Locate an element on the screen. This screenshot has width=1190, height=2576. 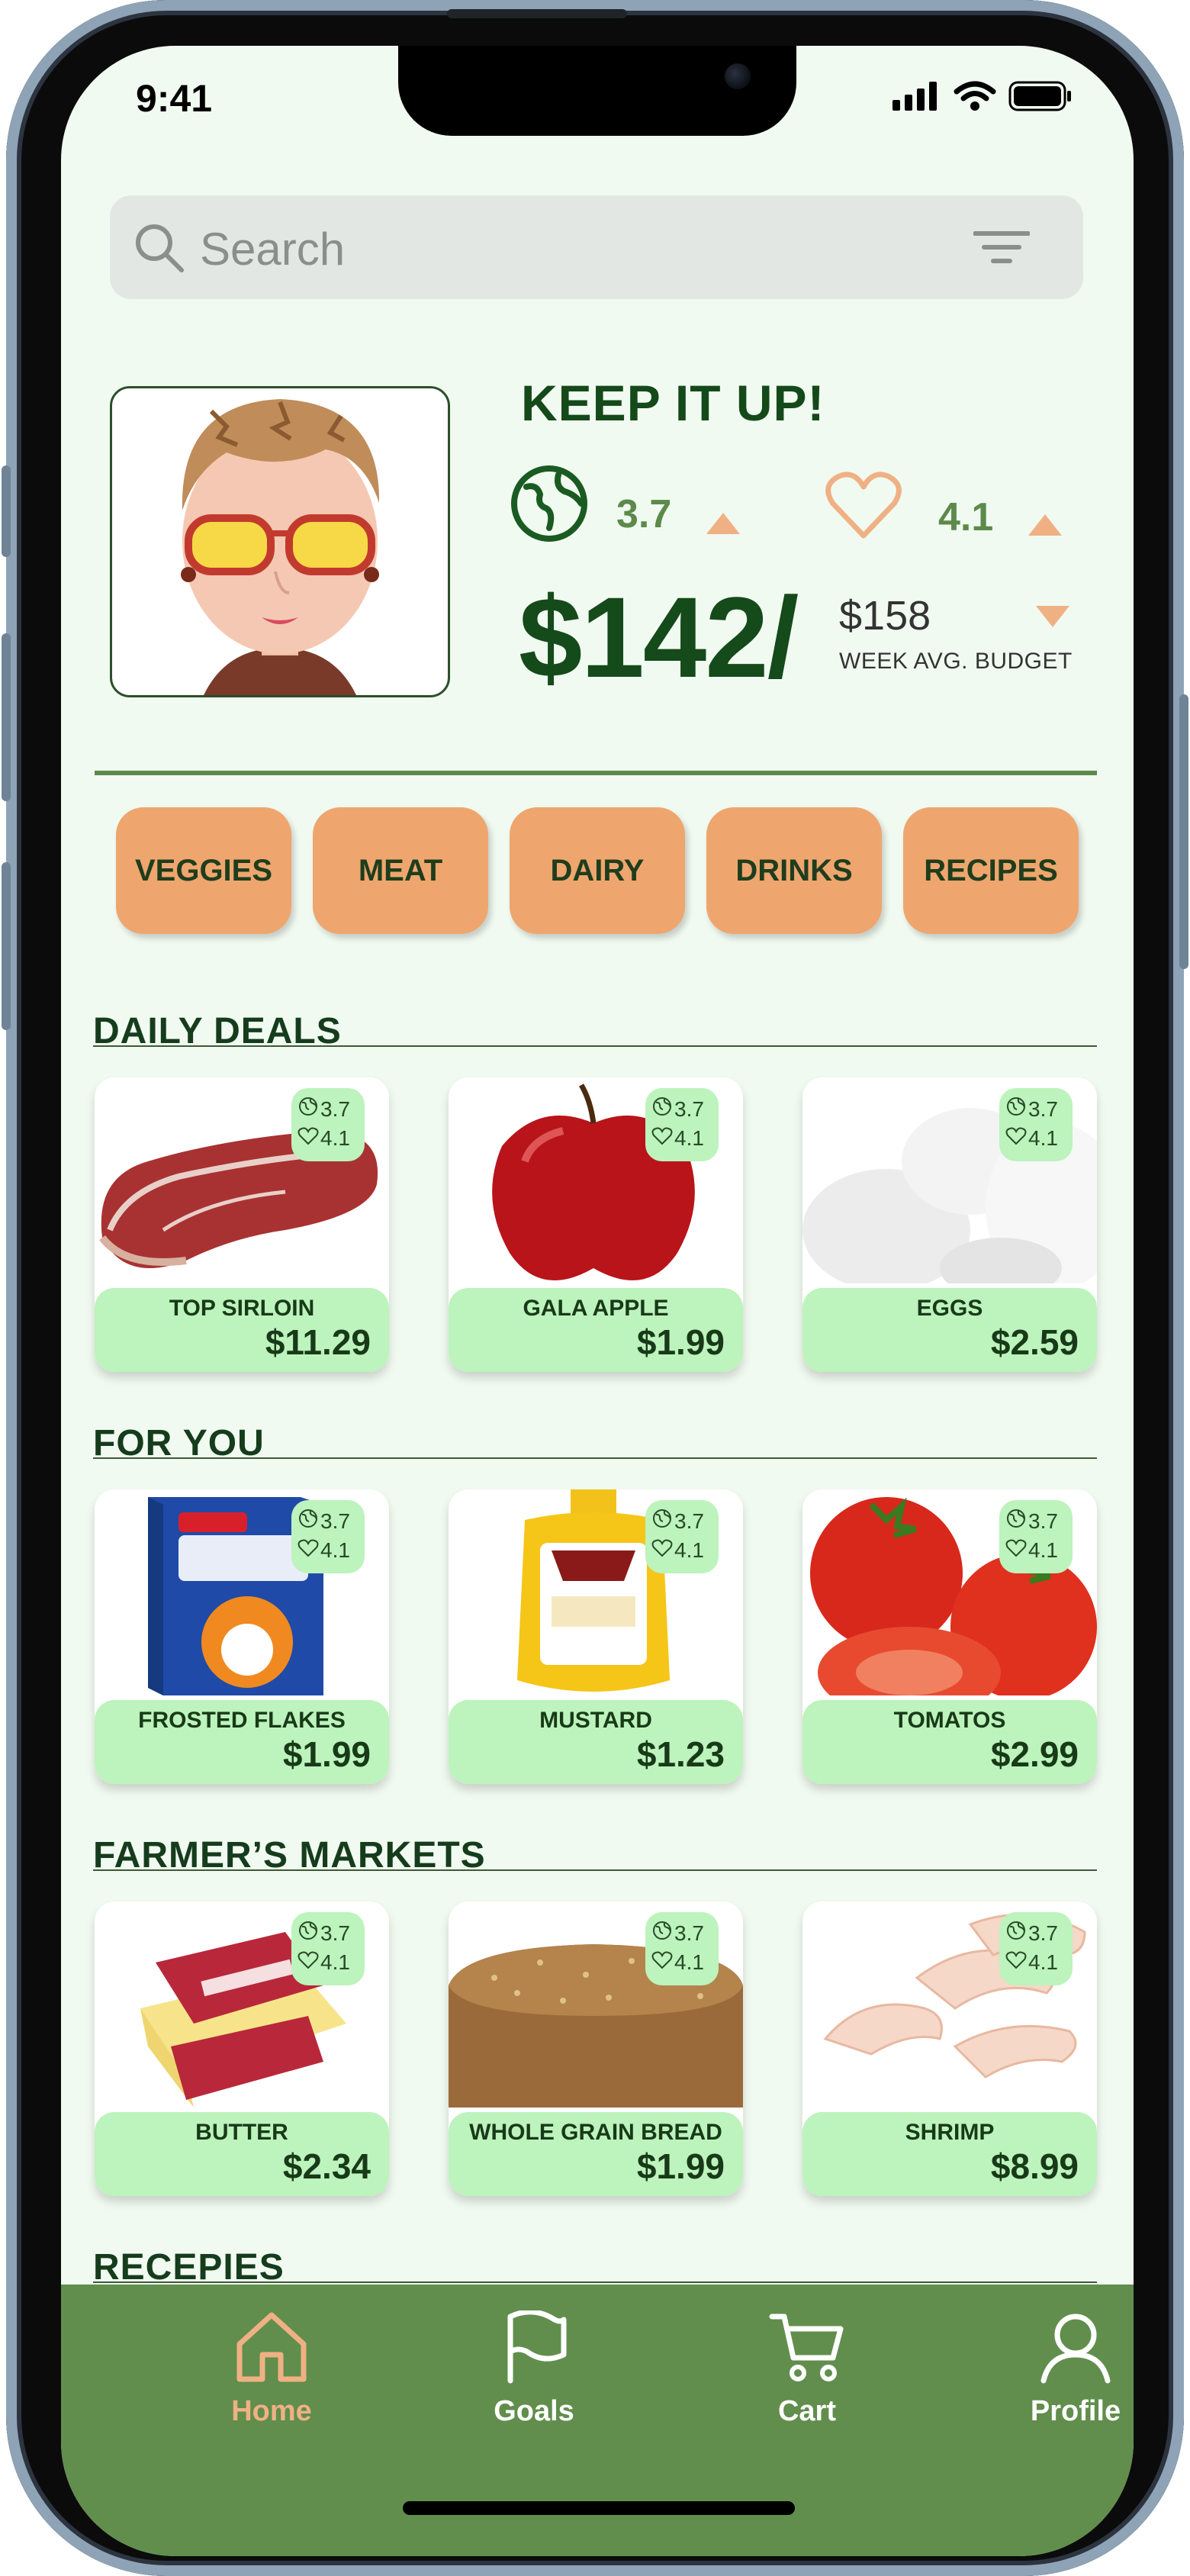
product-price: $2.59 is located at coordinates (1034, 1342).